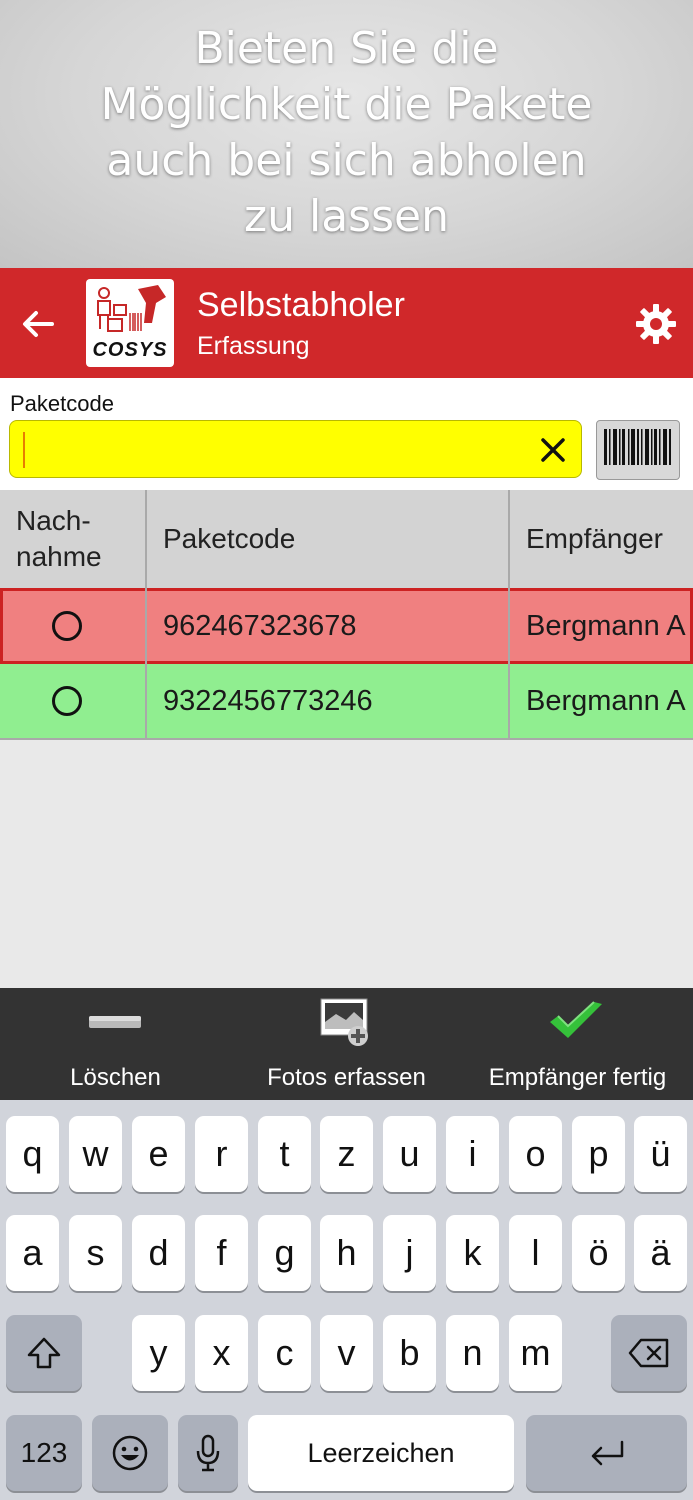 This screenshot has height=1500, width=693. I want to click on shift-arrow-icon, so click(44, 1353).